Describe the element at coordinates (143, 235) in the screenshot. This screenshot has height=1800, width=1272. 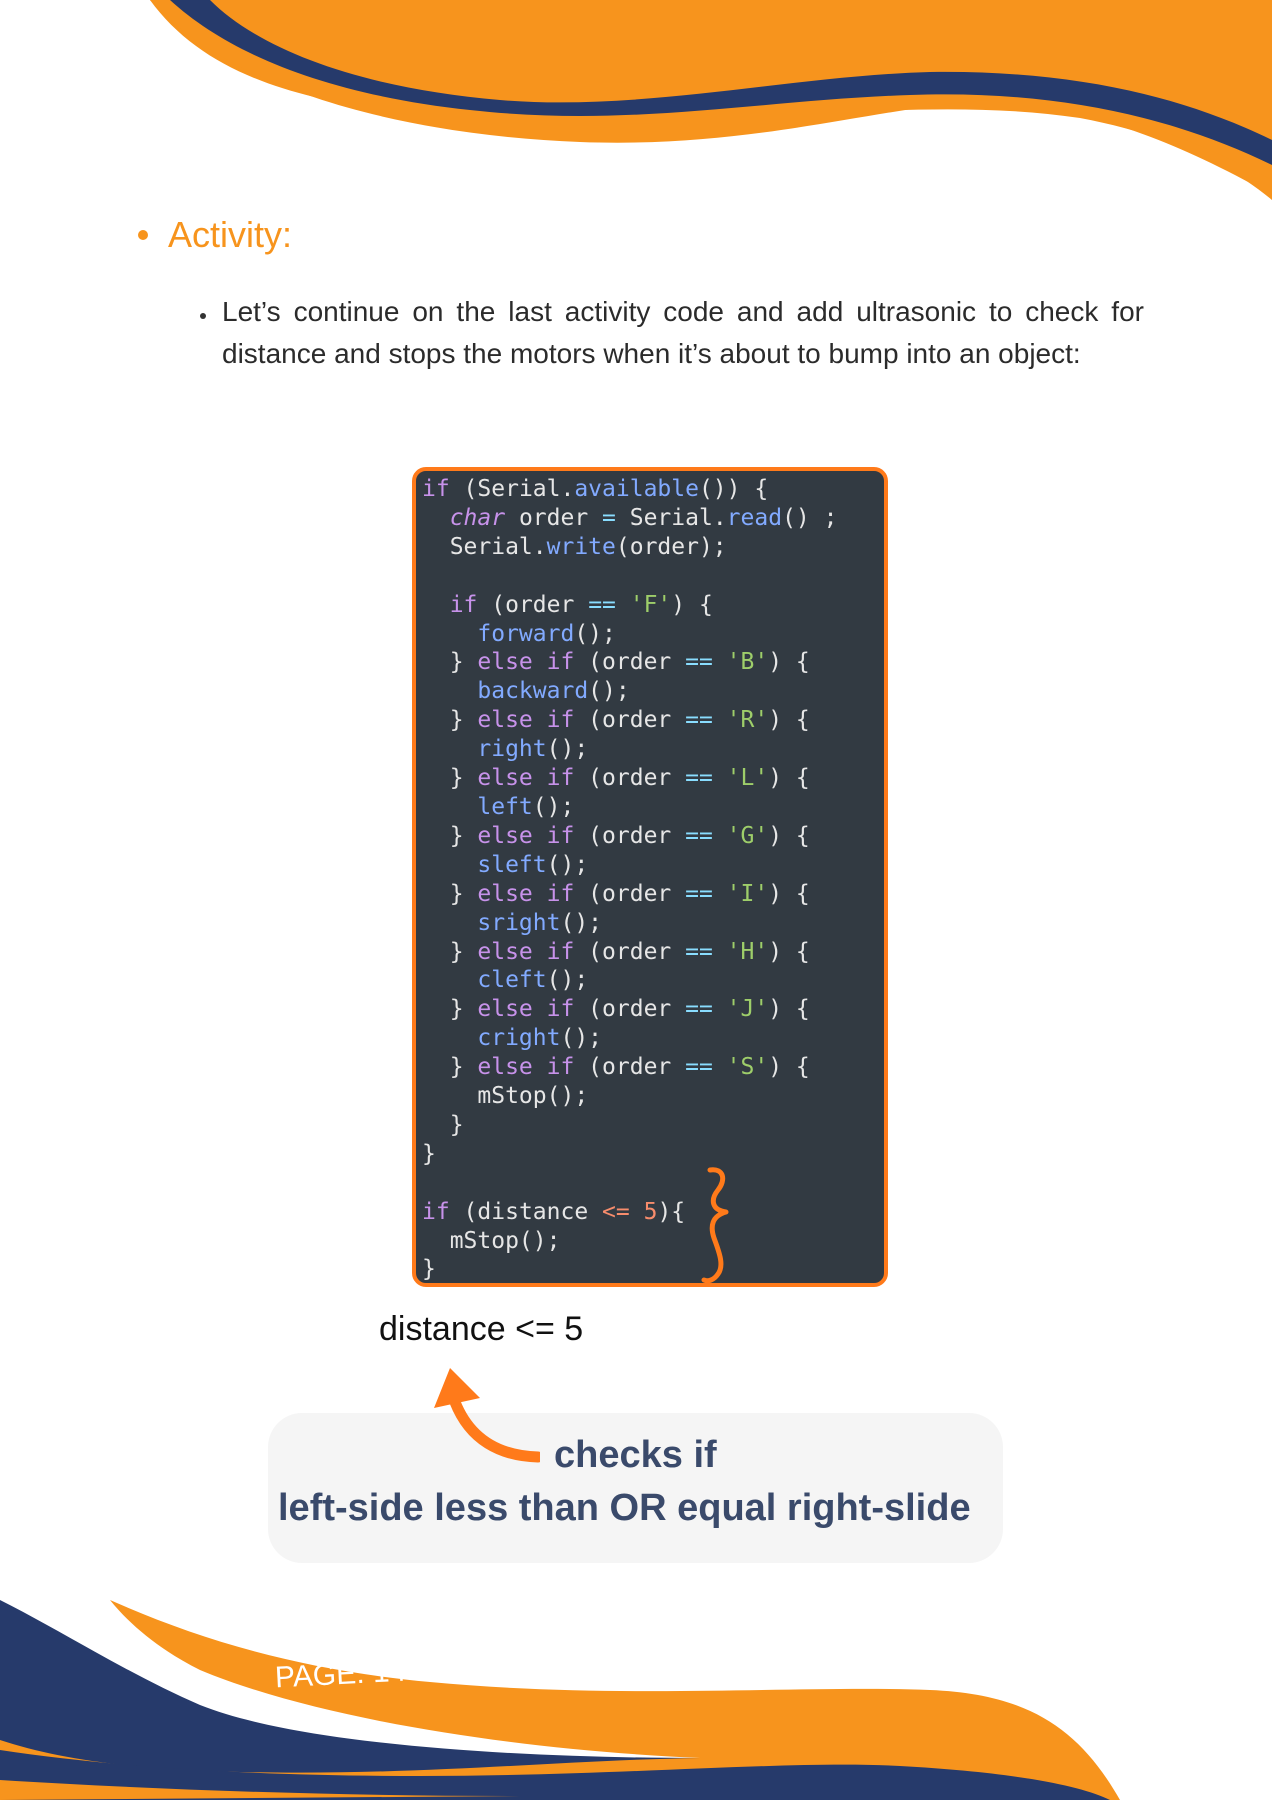
I see `heading-bullet` at that location.